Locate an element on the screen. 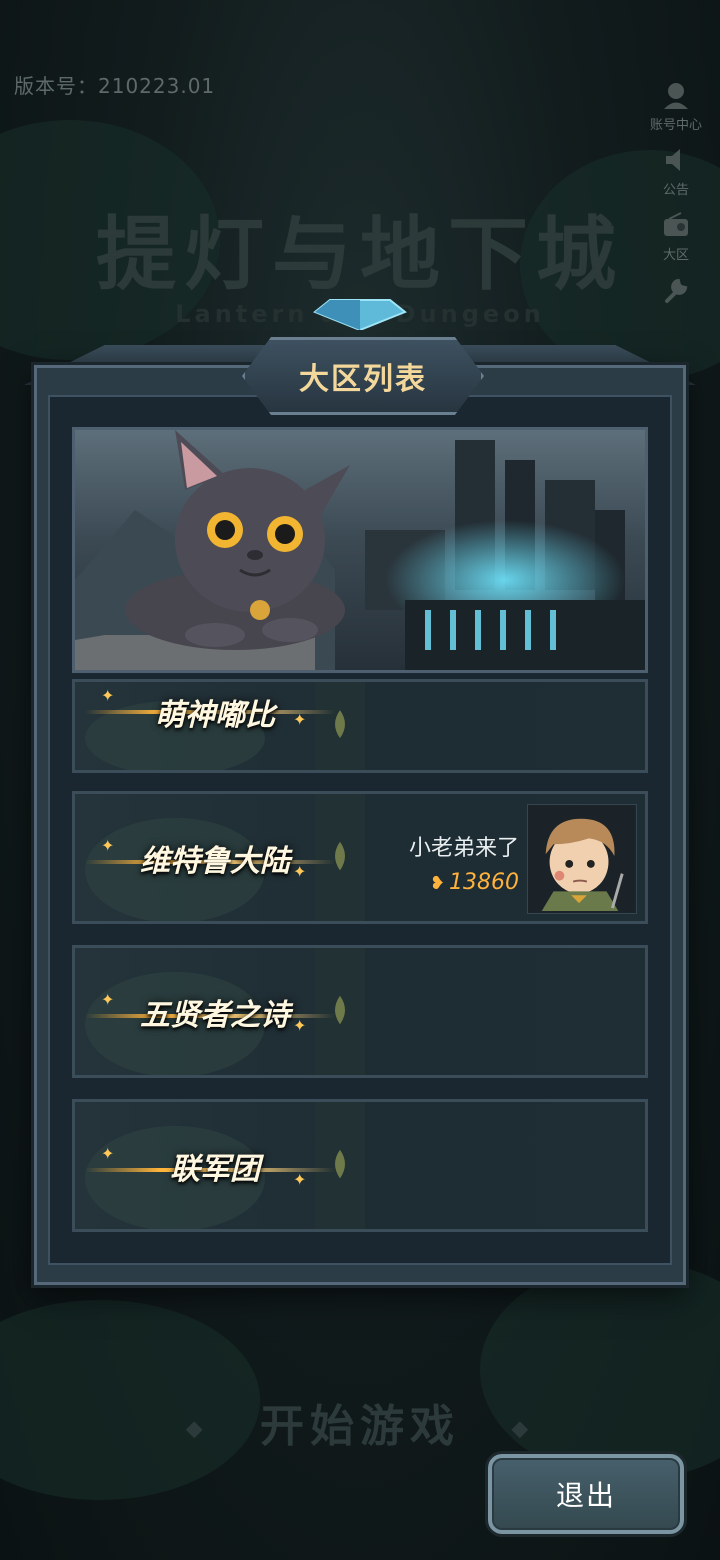  start-game-button: ◆ 开始游戏 ◆ is located at coordinates (360, 1422).